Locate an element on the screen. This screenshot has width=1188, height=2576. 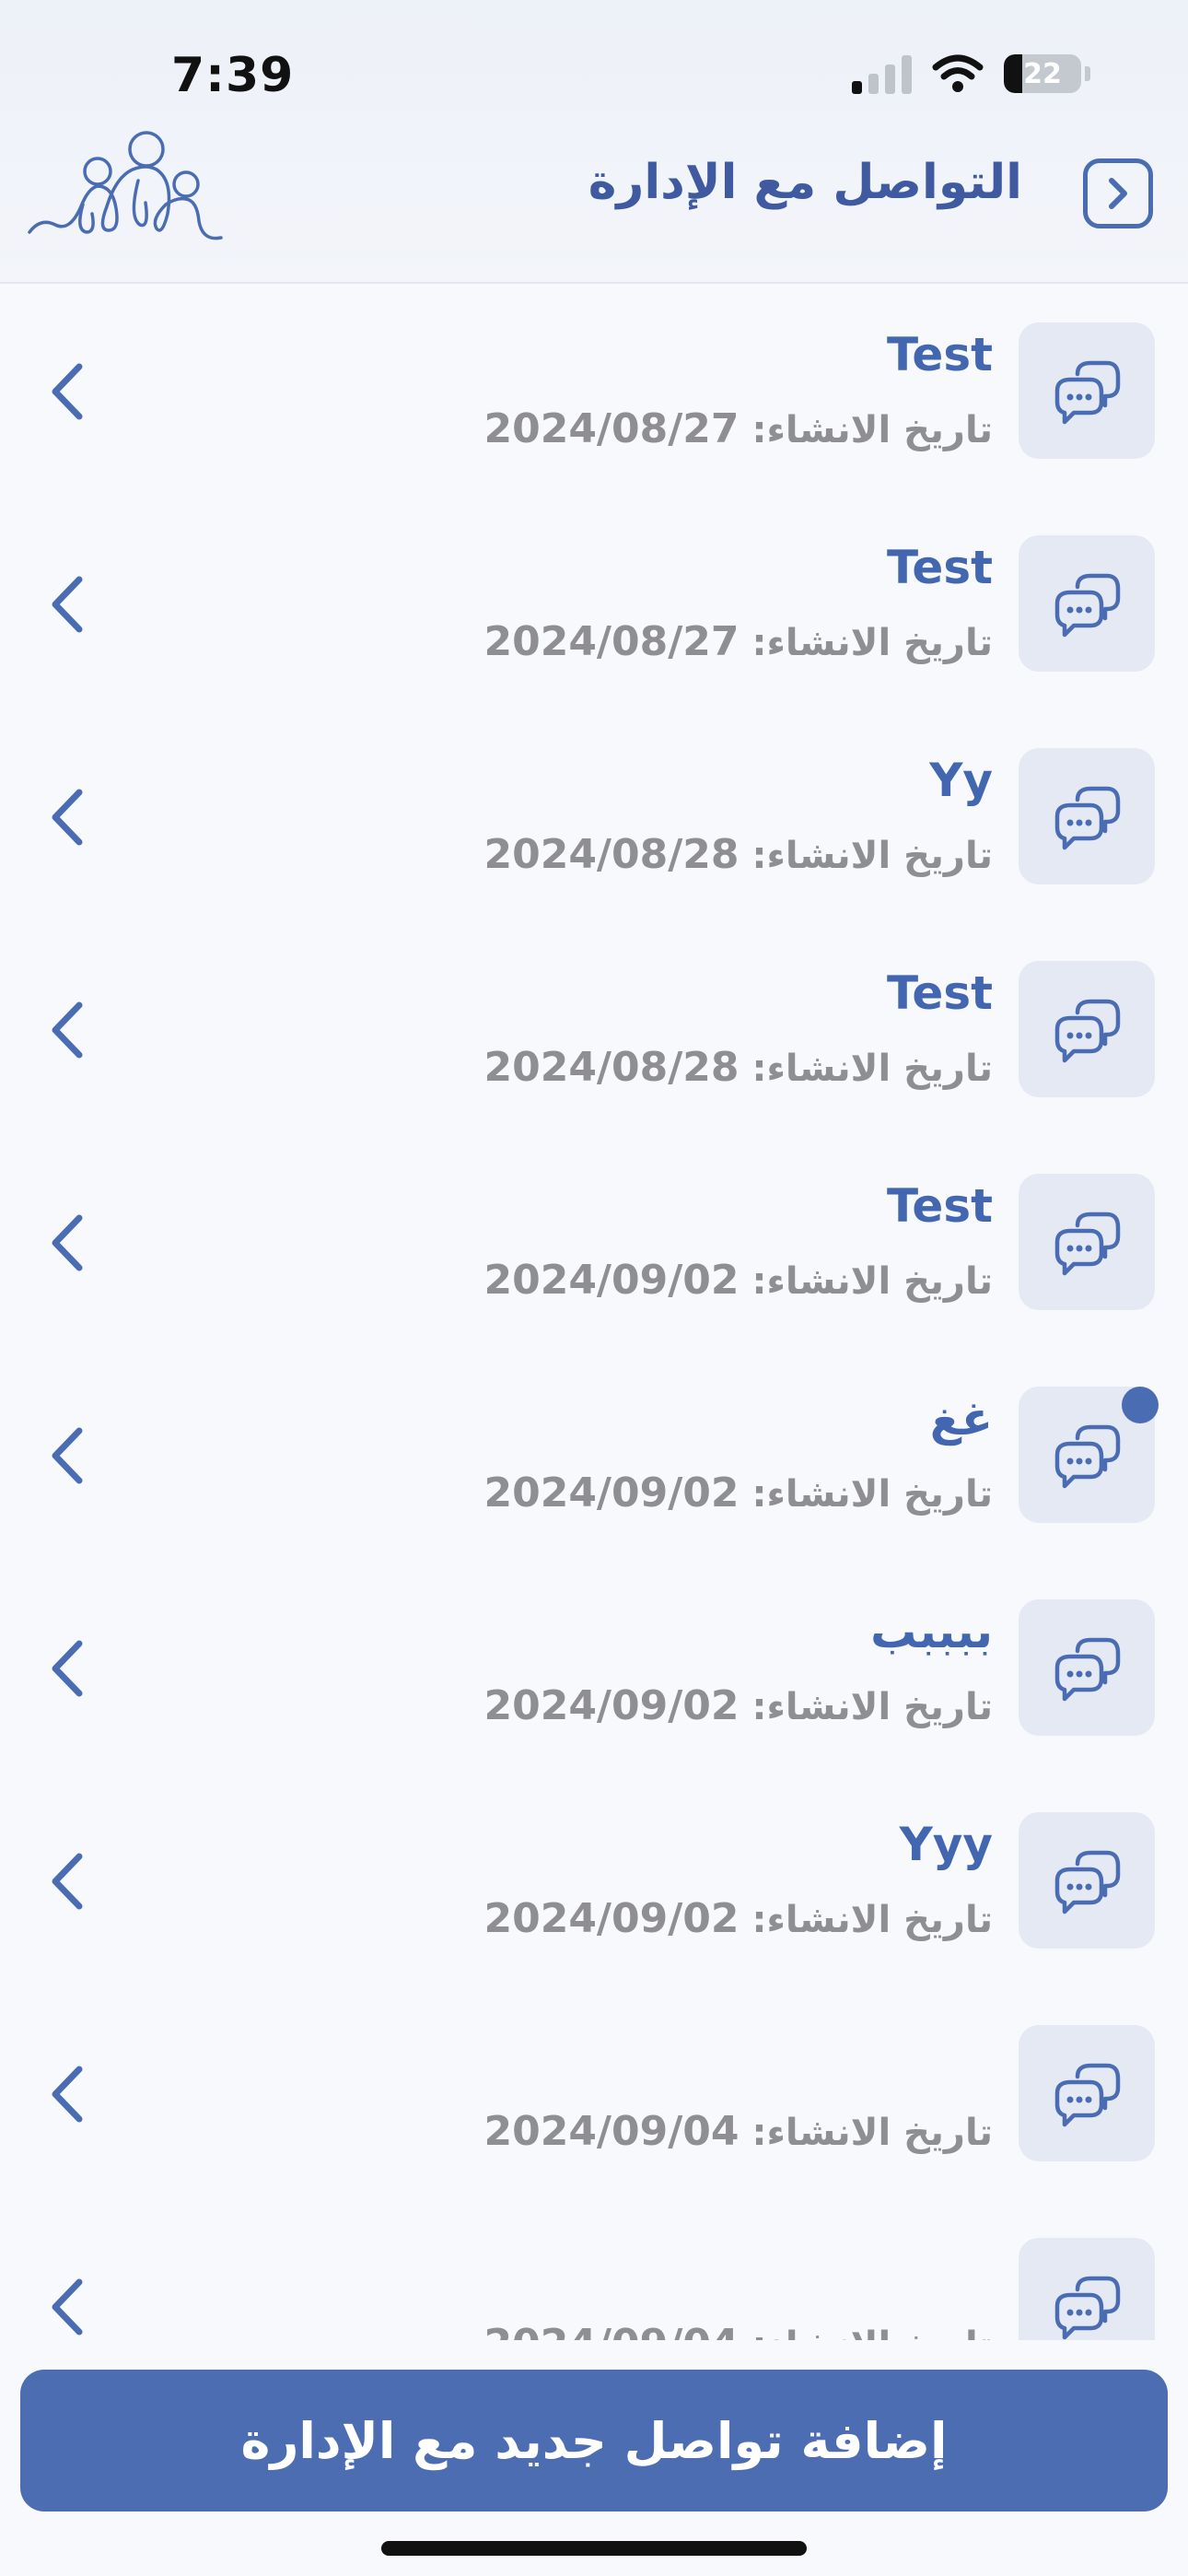
list-item: Yy تاريخ الانشاء: 2024/08/28 is located at coordinates (594, 815).